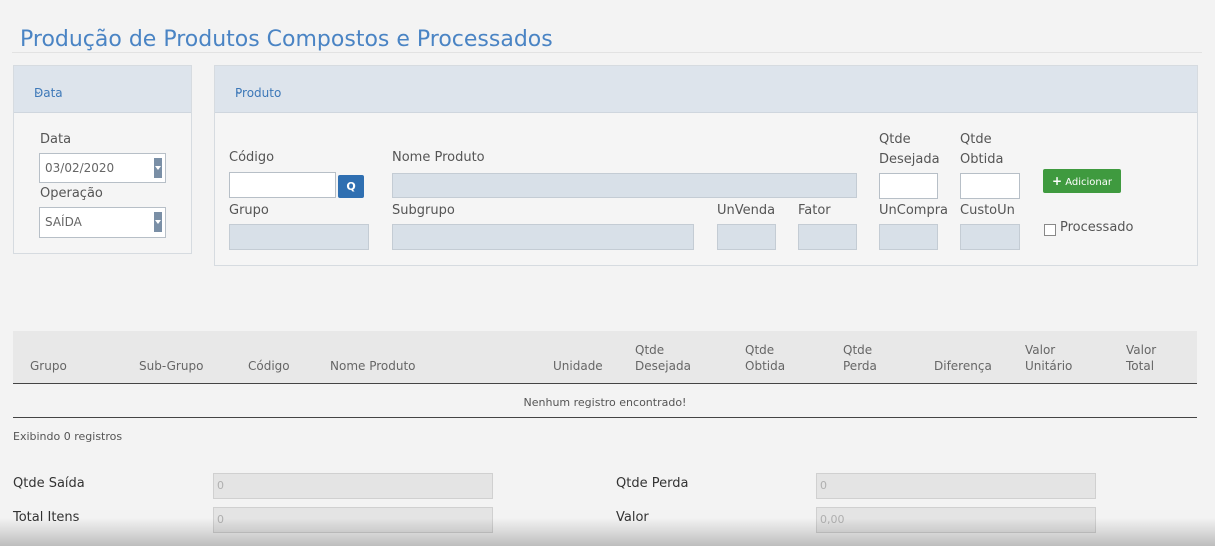 The image size is (1215, 546). Describe the element at coordinates (373, 366) in the screenshot. I see `col-nome-produto: Nome Produto` at that location.